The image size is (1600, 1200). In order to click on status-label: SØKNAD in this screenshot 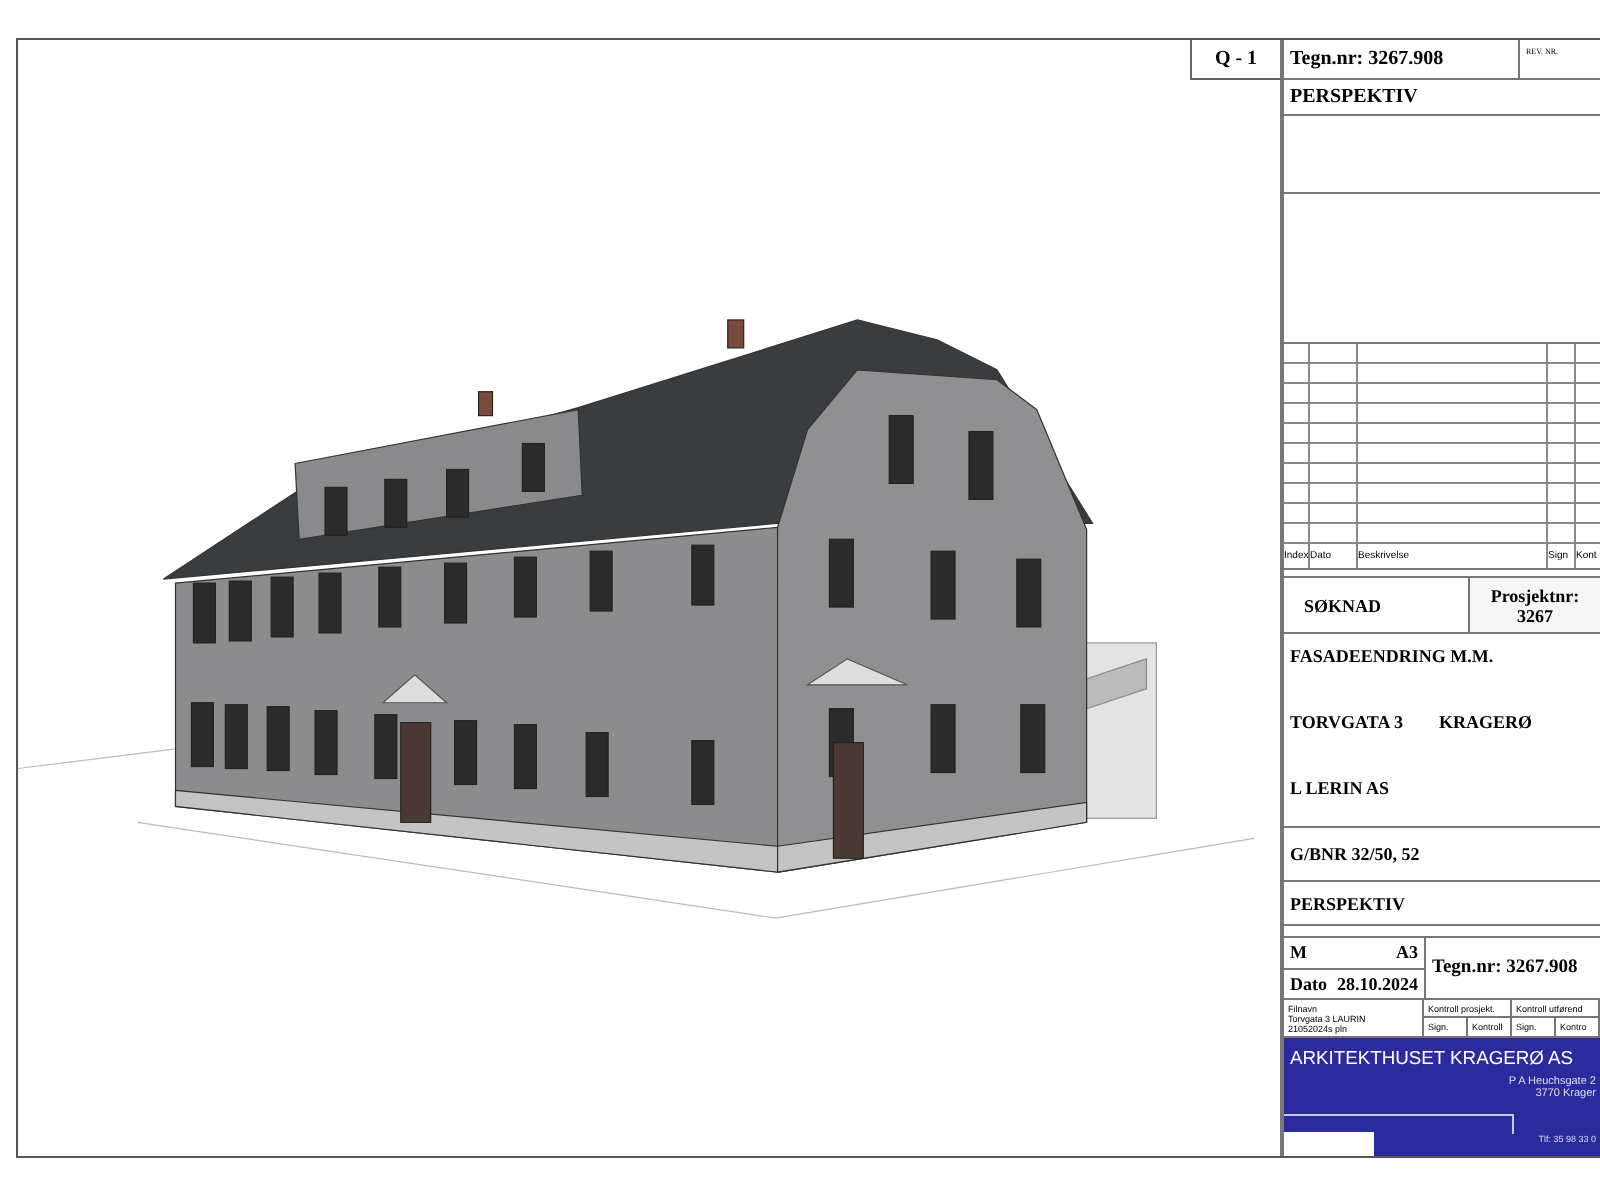, I will do `click(1343, 605)`.